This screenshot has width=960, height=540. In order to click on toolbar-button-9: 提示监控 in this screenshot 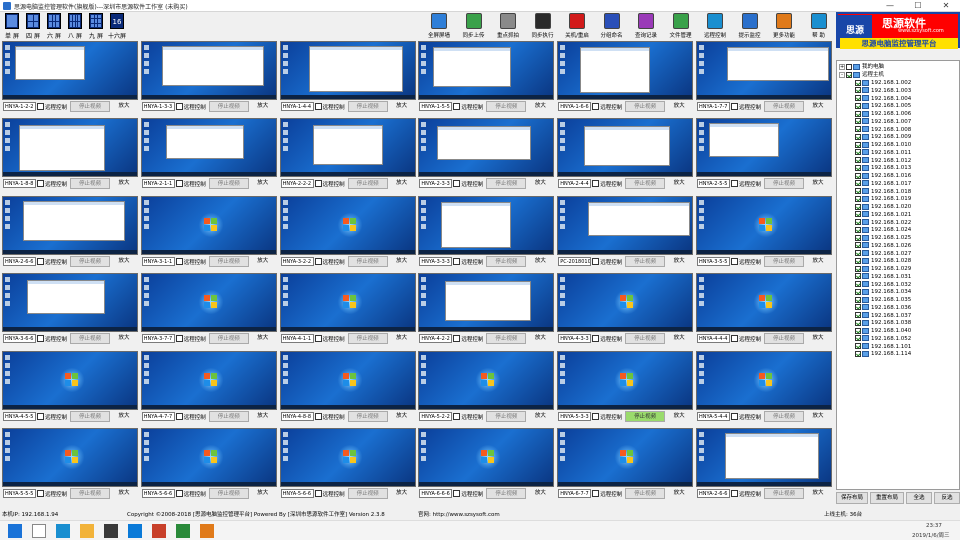, I will do `click(750, 26)`.